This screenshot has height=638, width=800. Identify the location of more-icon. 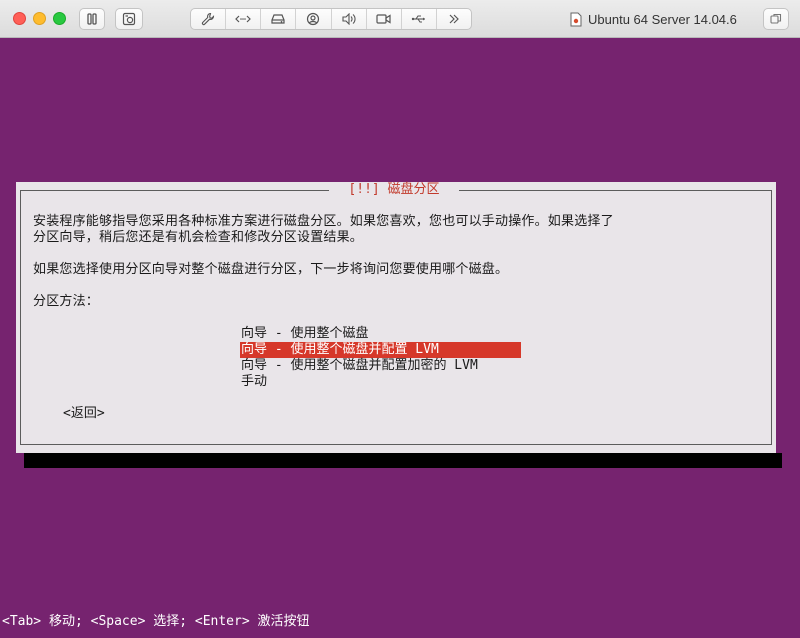
(454, 19).